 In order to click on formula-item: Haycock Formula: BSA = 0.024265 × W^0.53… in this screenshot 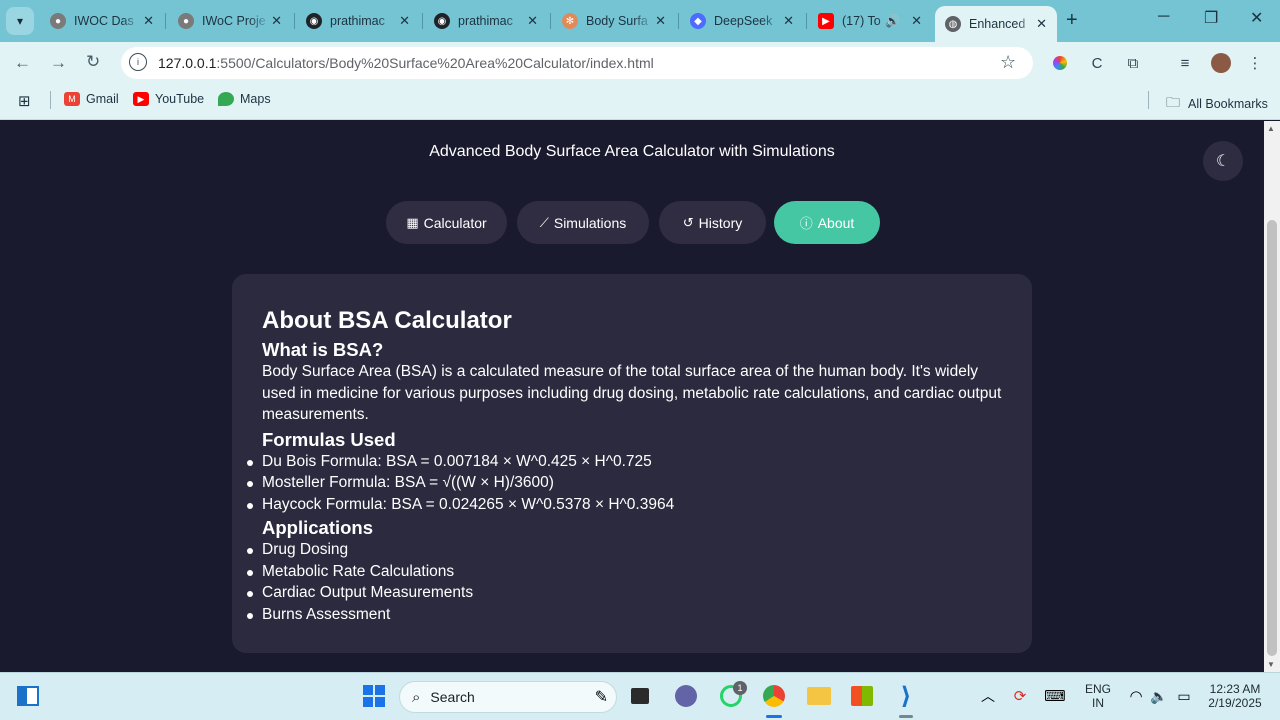, I will do `click(624, 505)`.